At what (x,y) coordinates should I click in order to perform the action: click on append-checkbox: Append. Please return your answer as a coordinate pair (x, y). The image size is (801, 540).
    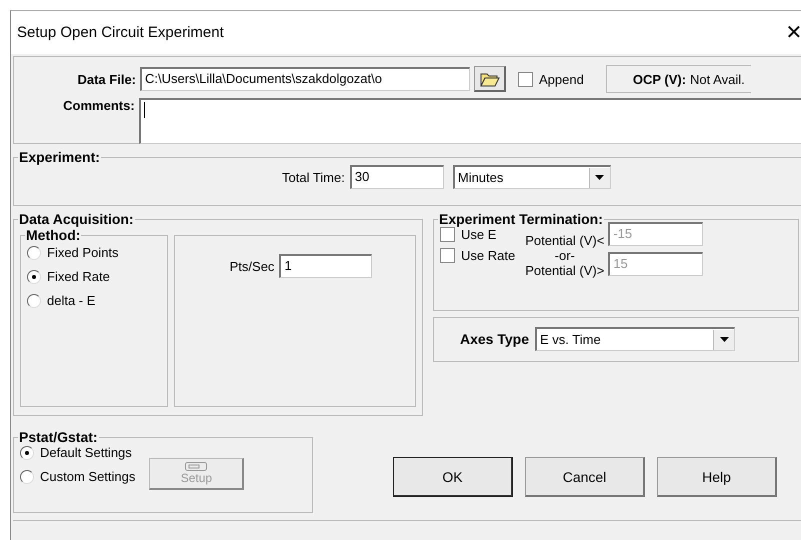
    Looking at the image, I should click on (551, 79).